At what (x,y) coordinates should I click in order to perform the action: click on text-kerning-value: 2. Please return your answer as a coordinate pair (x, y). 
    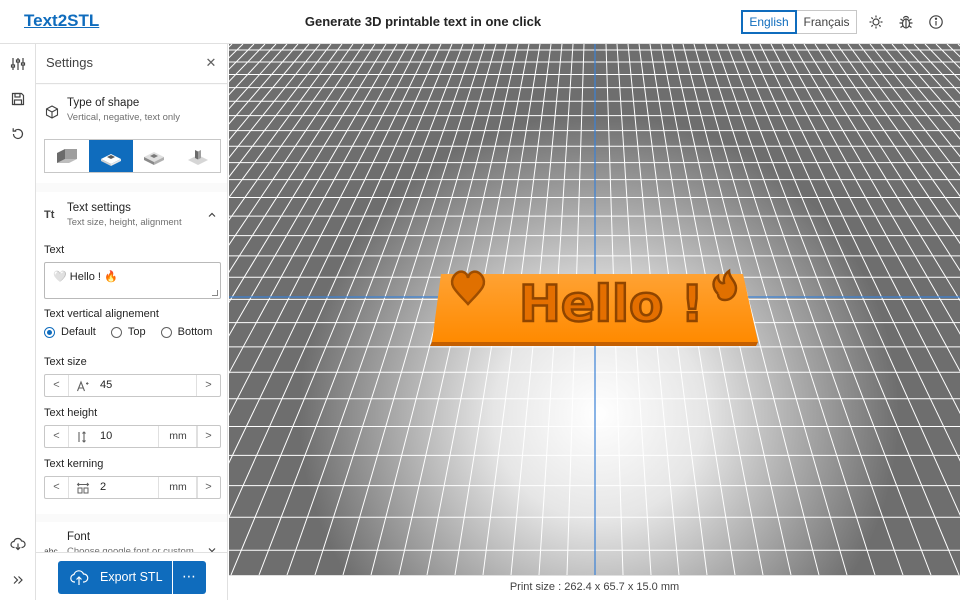
    Looking at the image, I should click on (103, 487).